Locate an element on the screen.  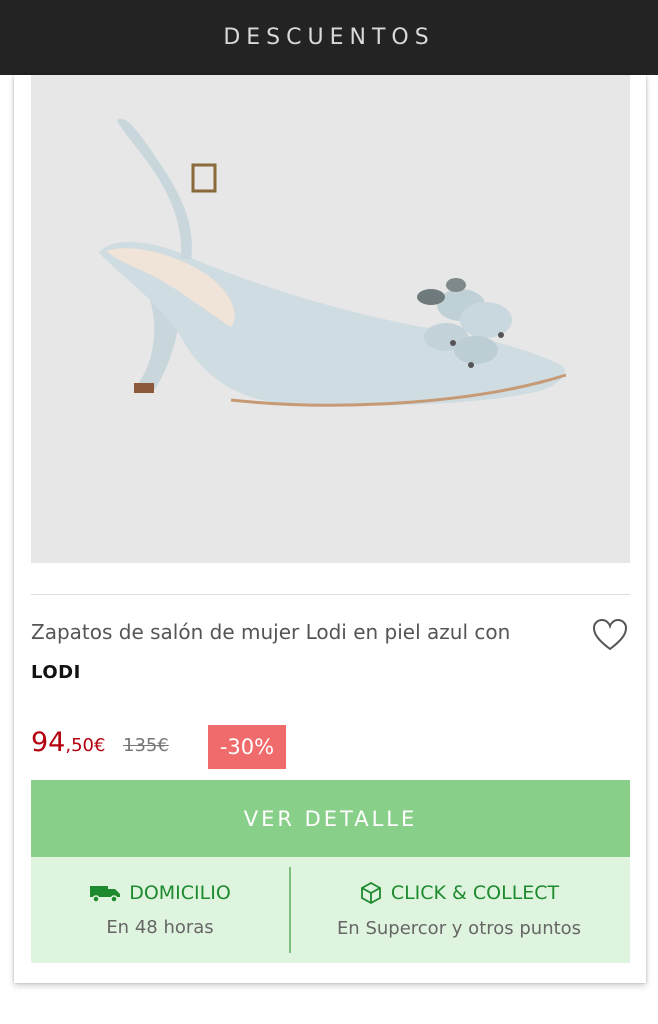
view-detail-button: VER DETALLE is located at coordinates (330, 818).